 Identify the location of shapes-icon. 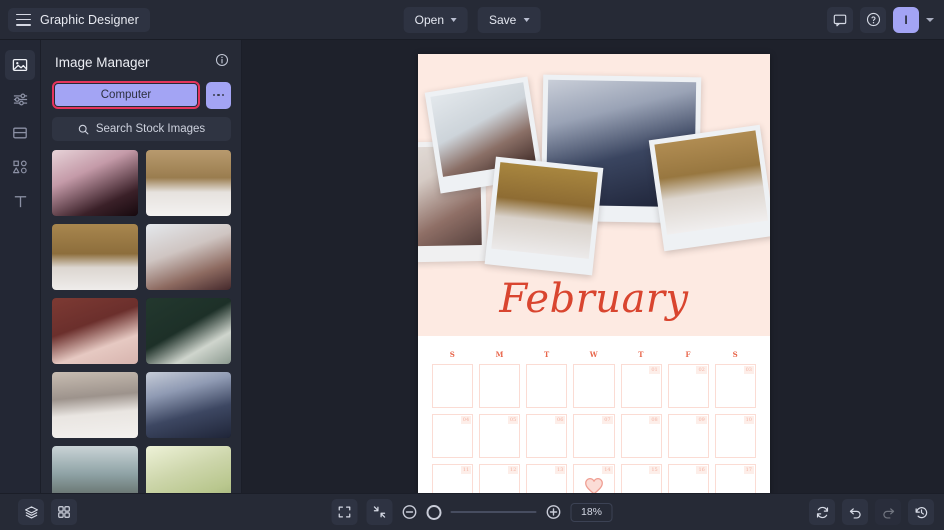
(20, 167).